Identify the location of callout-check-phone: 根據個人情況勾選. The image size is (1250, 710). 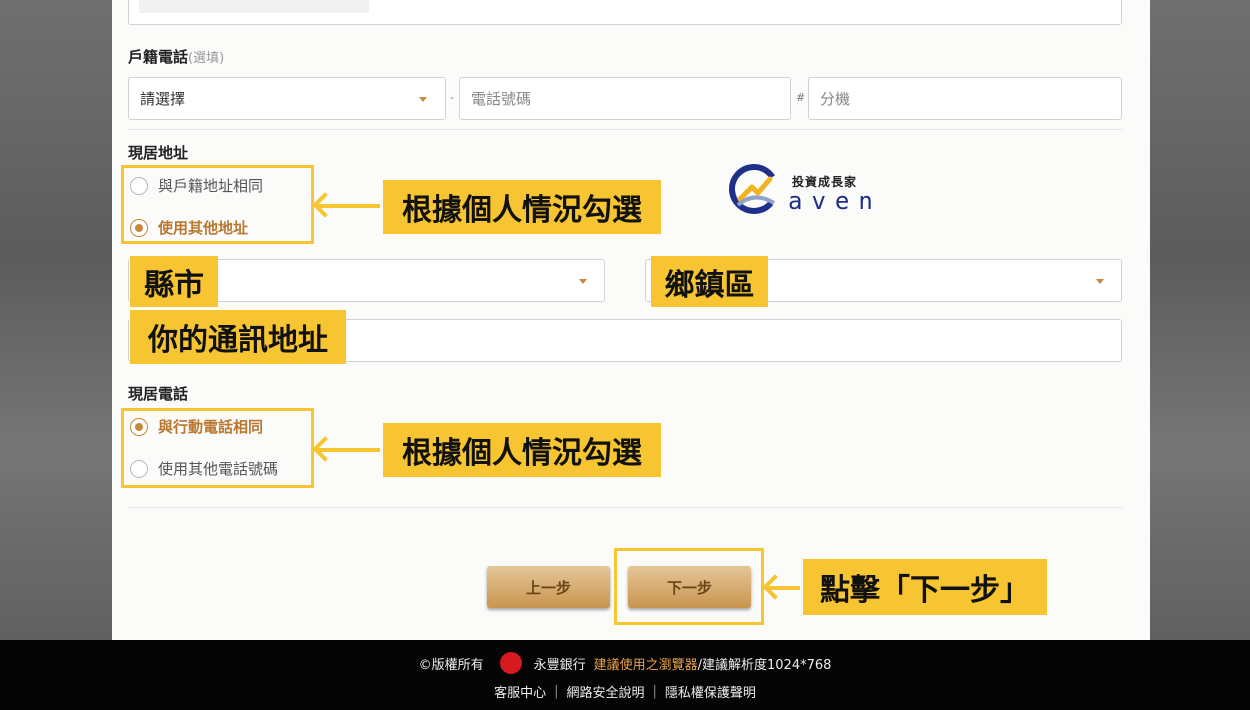
(522, 450).